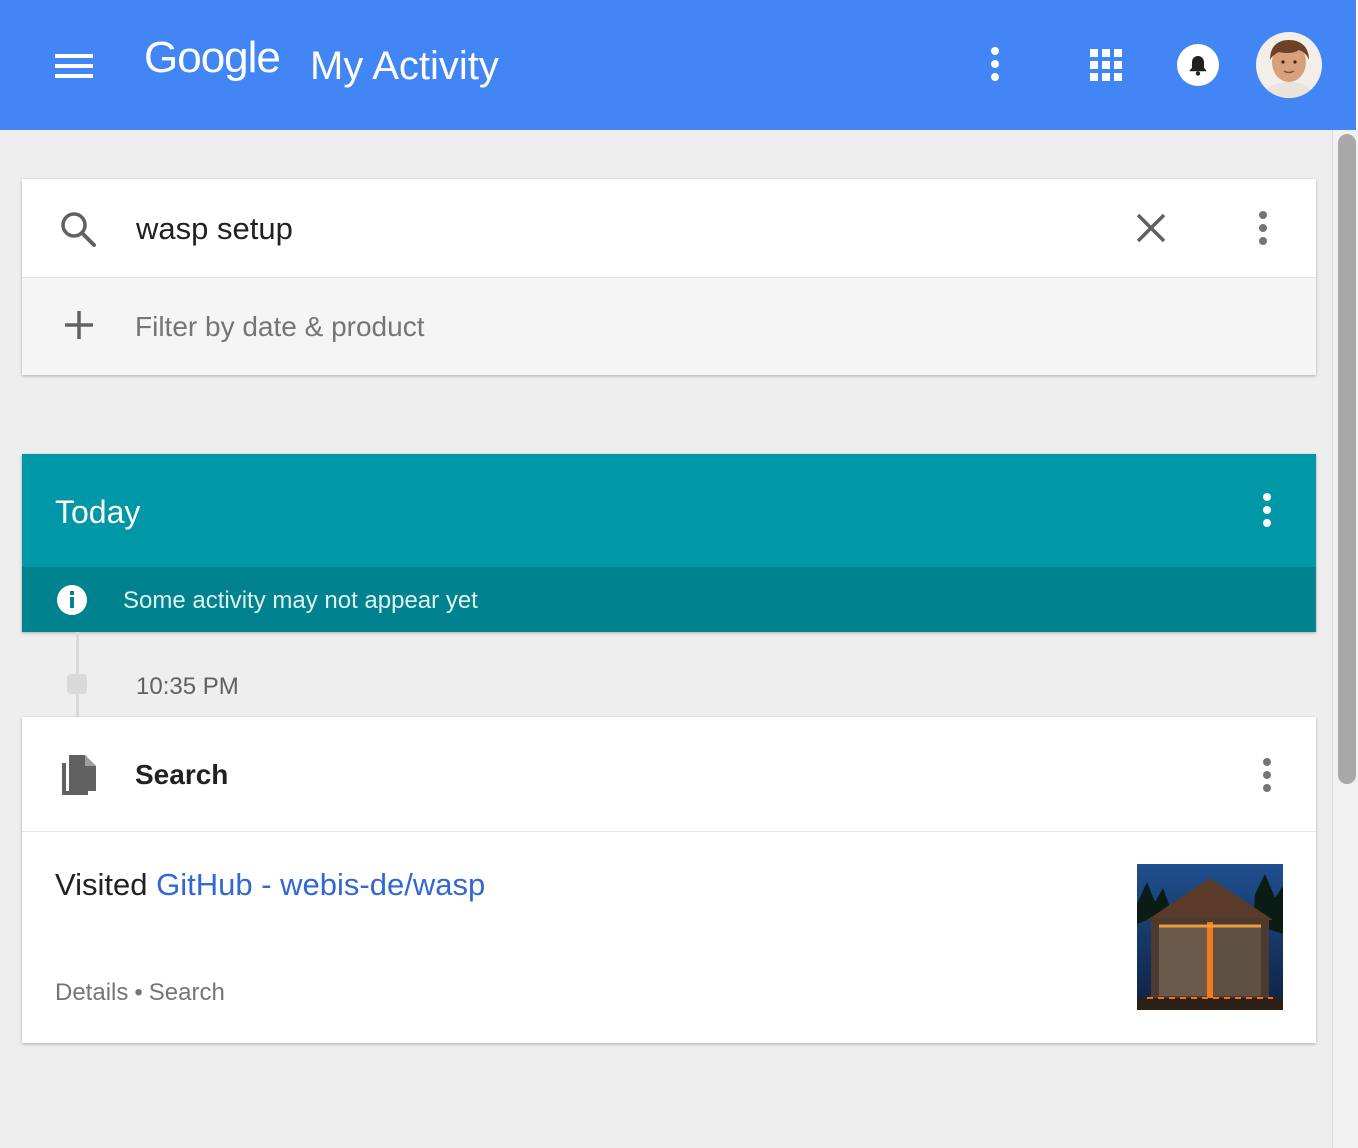  What do you see at coordinates (186, 992) in the screenshot?
I see `meta-product: Search` at bounding box center [186, 992].